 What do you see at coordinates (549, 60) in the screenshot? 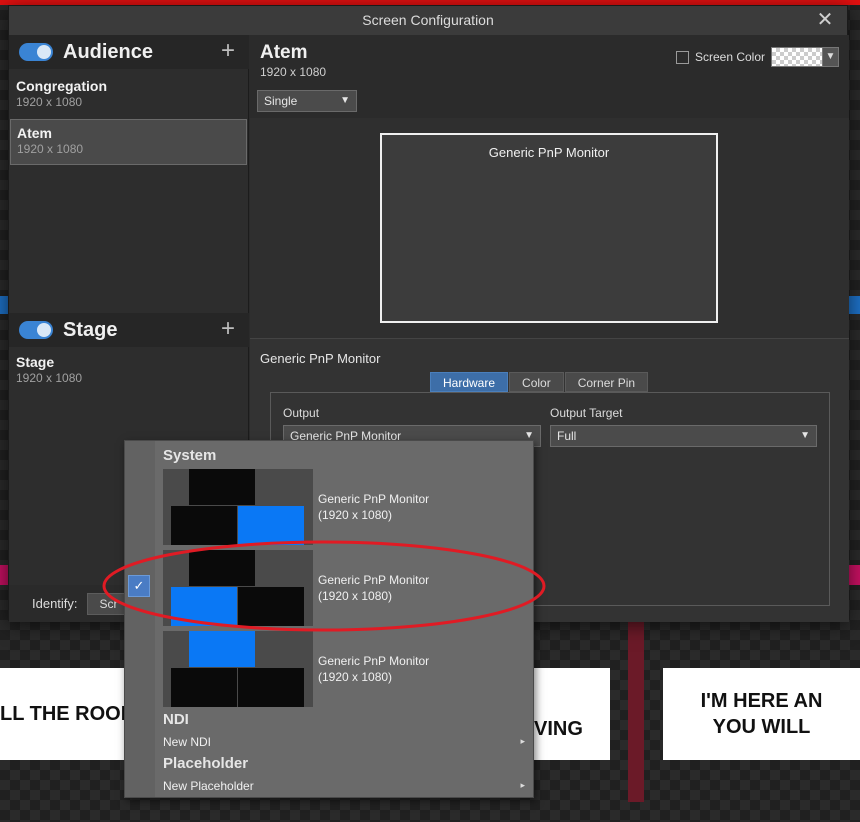
I see `screen-detail-header: Atem 1920 x 1080 Screen Color ▼` at bounding box center [549, 60].